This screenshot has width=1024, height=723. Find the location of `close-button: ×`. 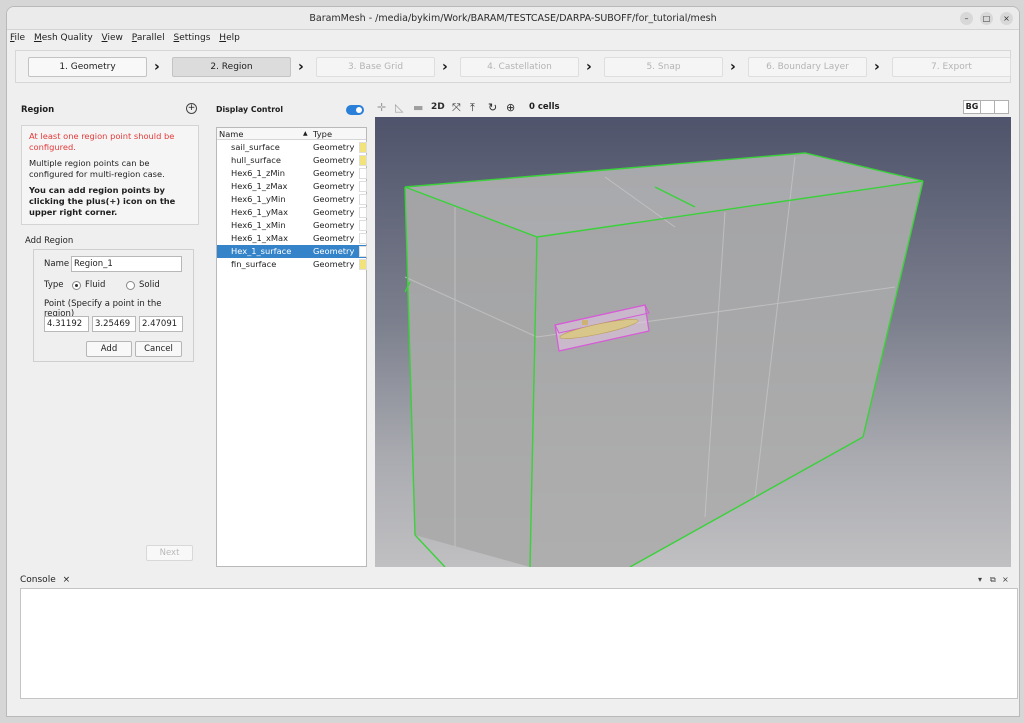

close-button: × is located at coordinates (1006, 18).